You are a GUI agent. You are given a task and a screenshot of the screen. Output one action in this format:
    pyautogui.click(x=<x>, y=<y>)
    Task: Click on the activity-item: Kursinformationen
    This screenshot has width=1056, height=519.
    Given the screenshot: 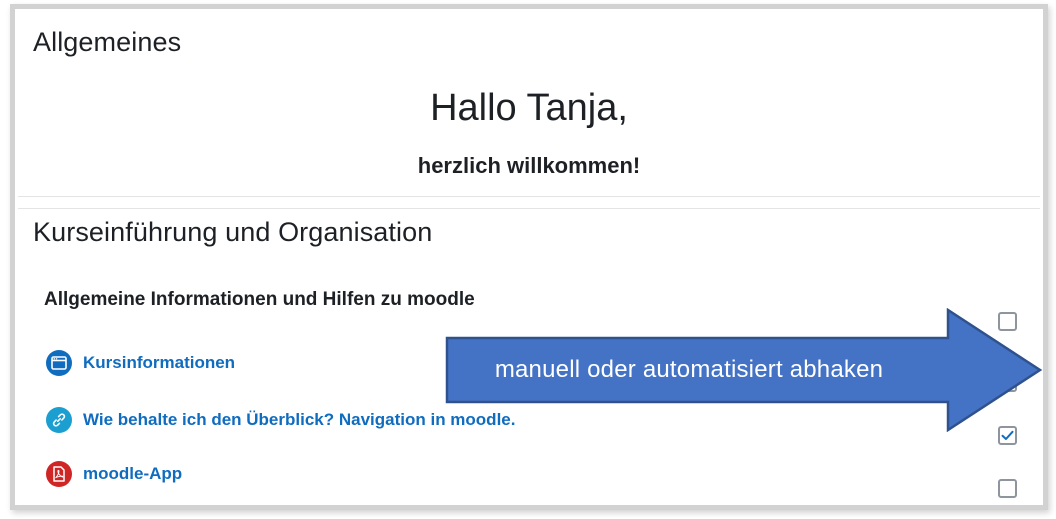 What is the action you would take?
    pyautogui.click(x=140, y=363)
    